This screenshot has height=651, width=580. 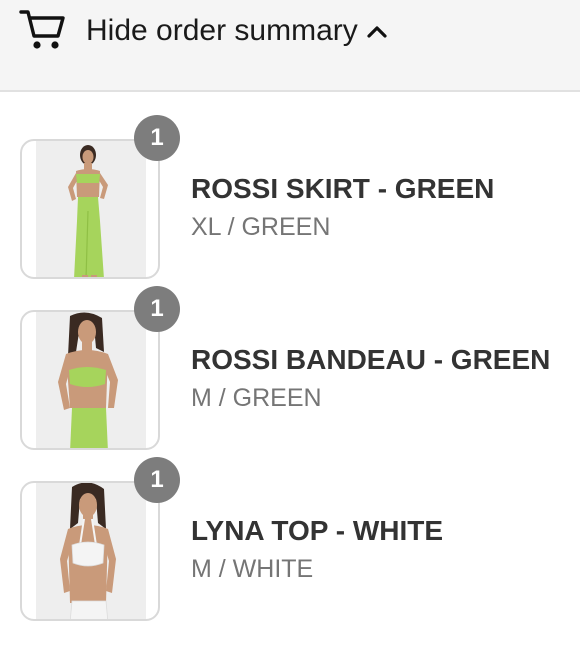 I want to click on product-variant: XL / GREEN, so click(x=261, y=227).